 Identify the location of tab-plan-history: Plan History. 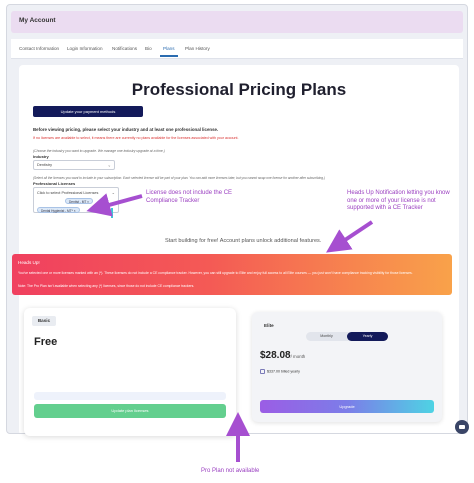
(197, 48).